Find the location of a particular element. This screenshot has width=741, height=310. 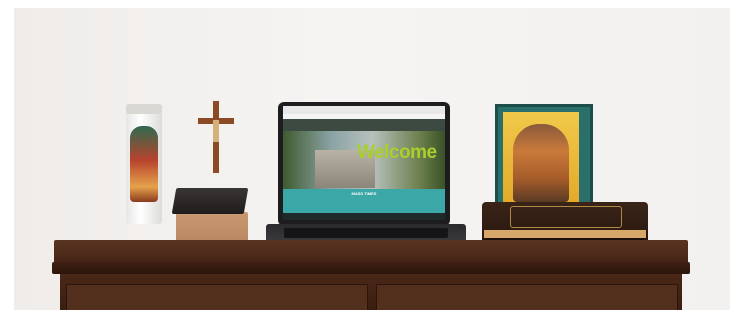

dresser-edge is located at coordinates (371, 268).